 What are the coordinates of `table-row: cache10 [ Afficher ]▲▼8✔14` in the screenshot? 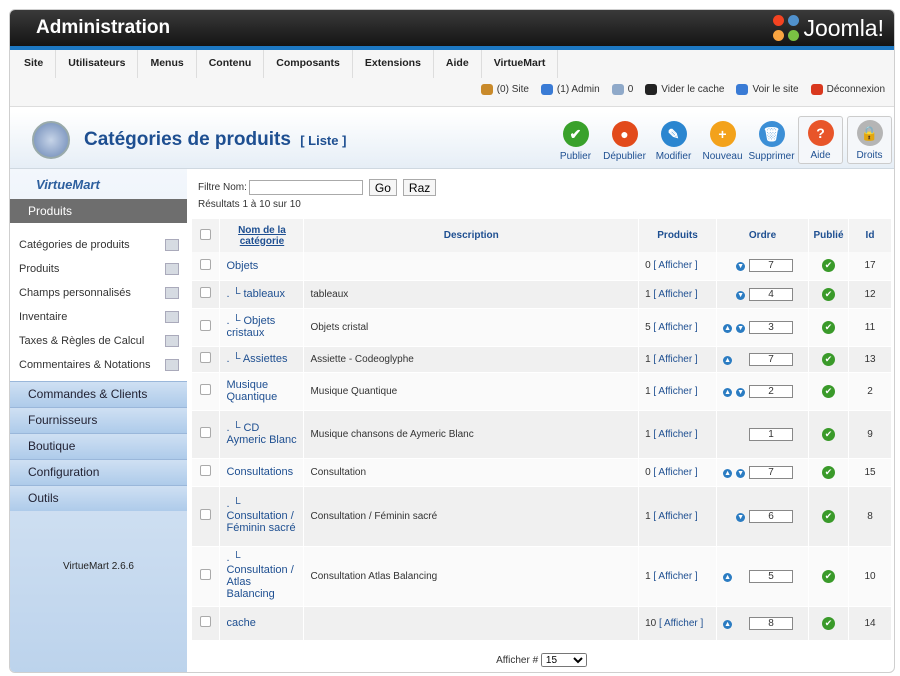 It's located at (542, 623).